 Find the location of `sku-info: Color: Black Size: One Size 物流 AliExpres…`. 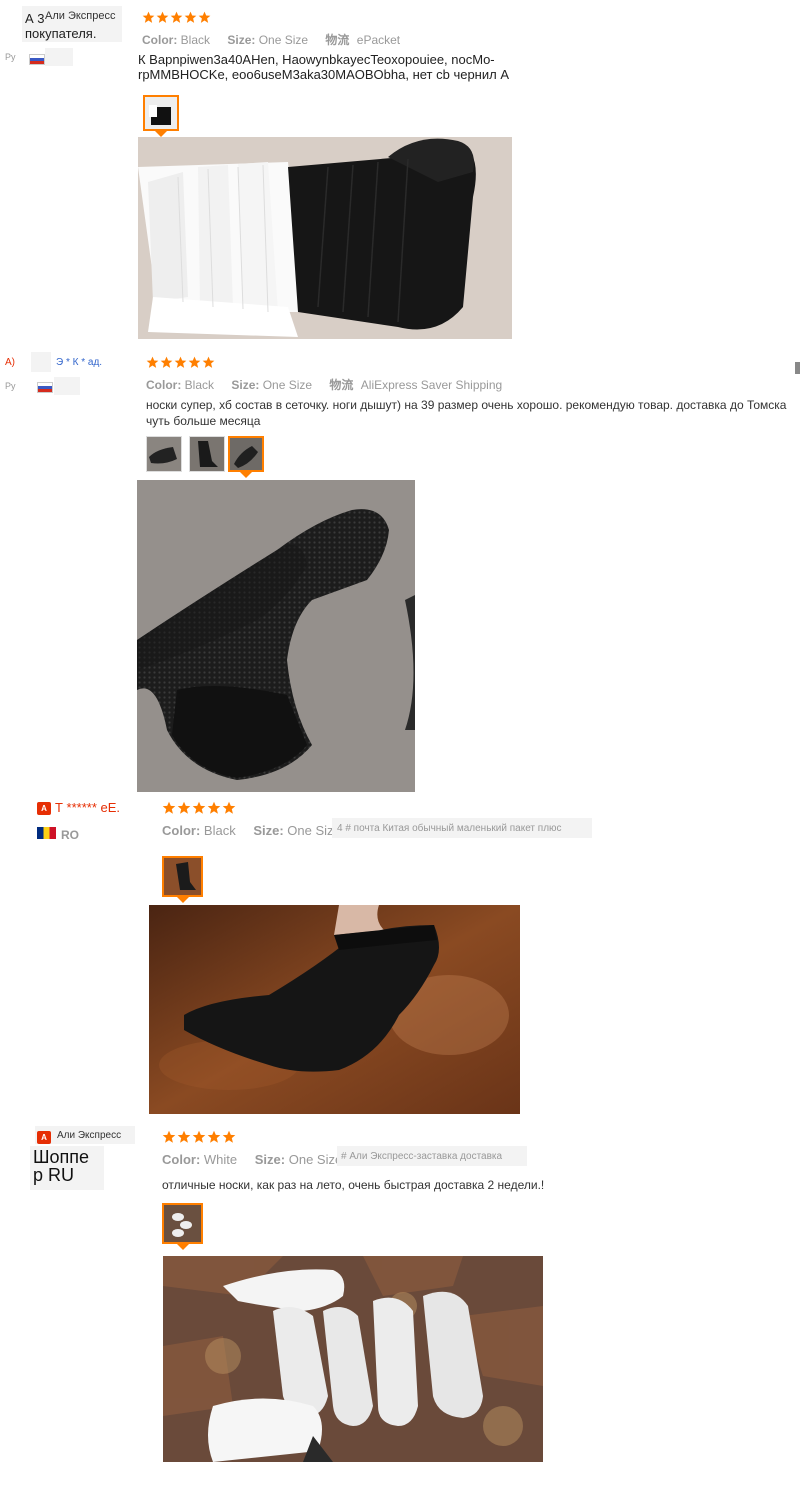

sku-info: Color: Black Size: One Size 物流 AliExpres… is located at coordinates (324, 384).